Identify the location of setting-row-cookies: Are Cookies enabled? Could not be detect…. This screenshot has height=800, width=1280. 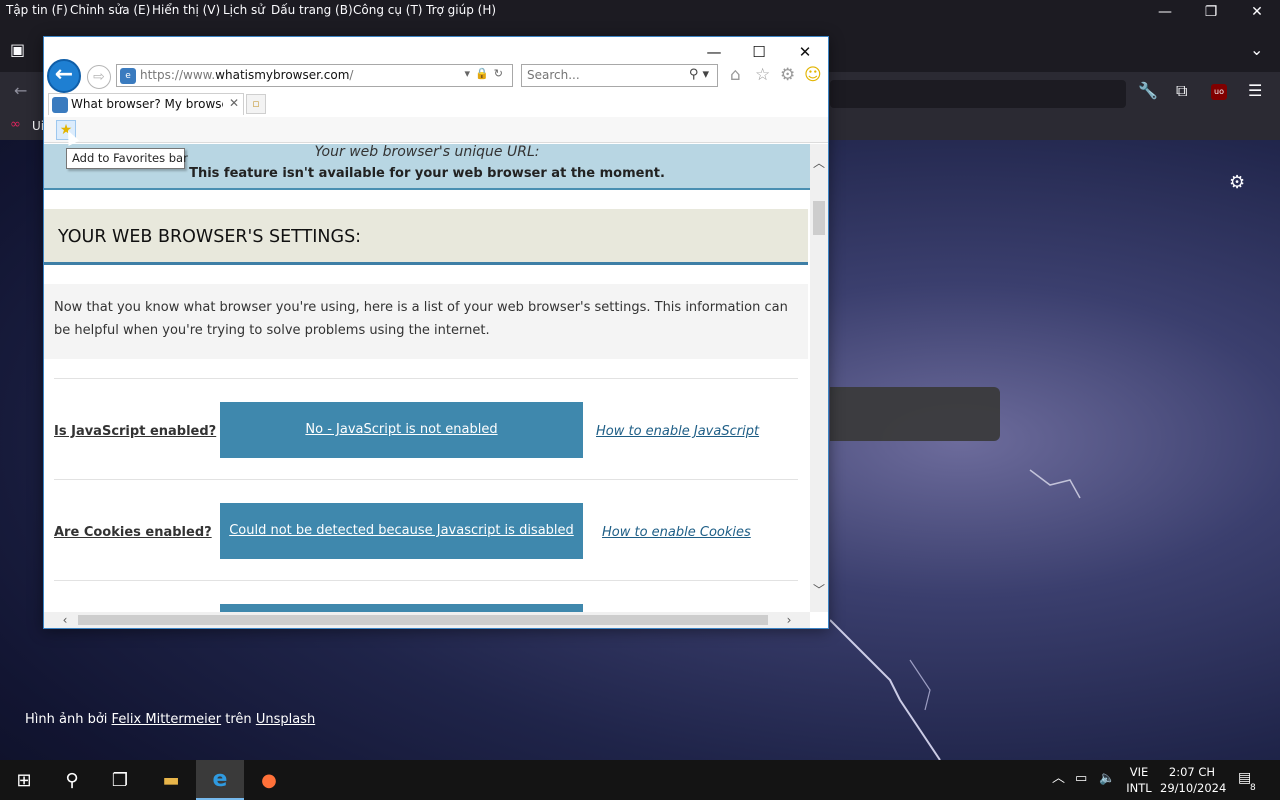
(426, 529).